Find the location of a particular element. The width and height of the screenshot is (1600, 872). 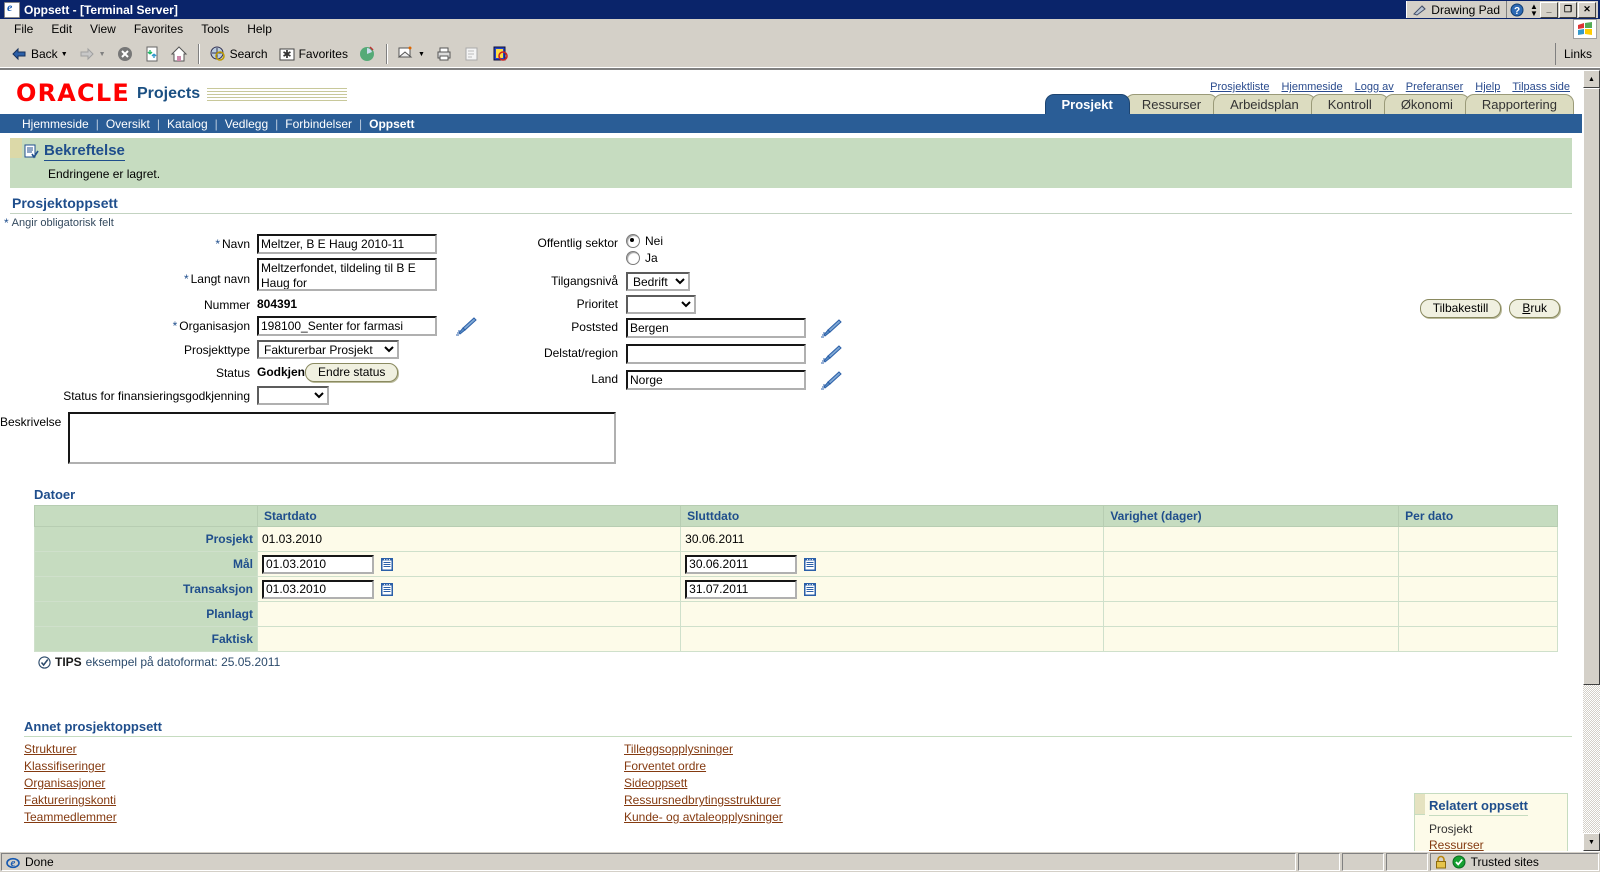

back-button: Back ▼ is located at coordinates (39, 54).